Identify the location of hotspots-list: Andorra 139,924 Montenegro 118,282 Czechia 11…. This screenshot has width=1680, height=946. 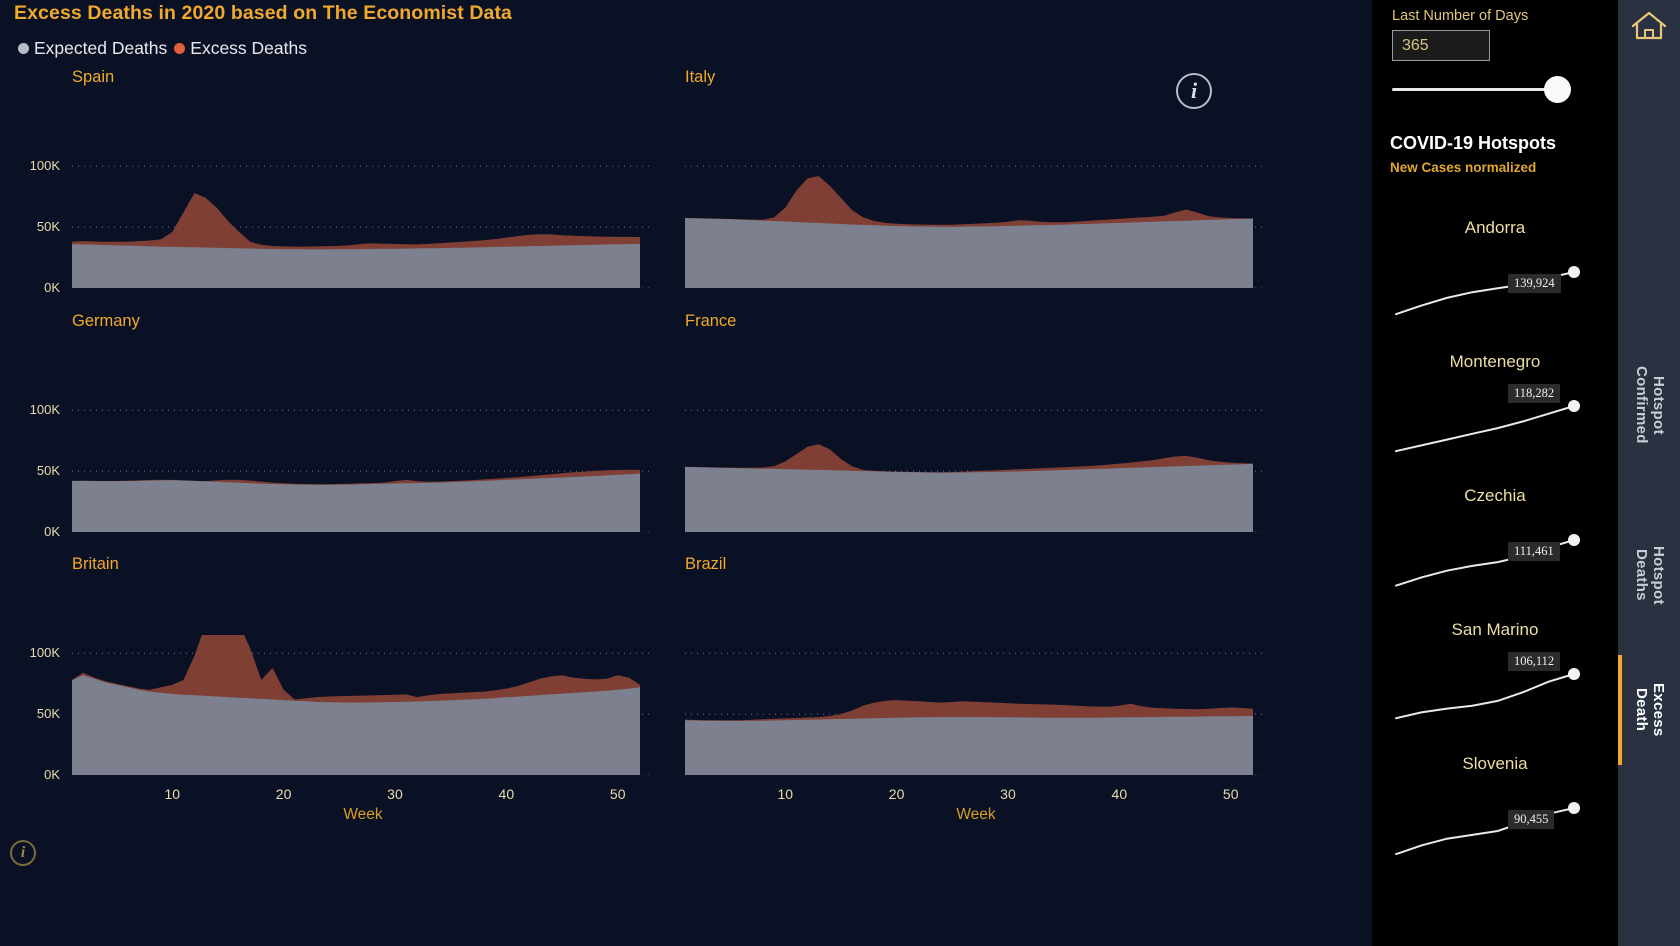
(1495, 541).